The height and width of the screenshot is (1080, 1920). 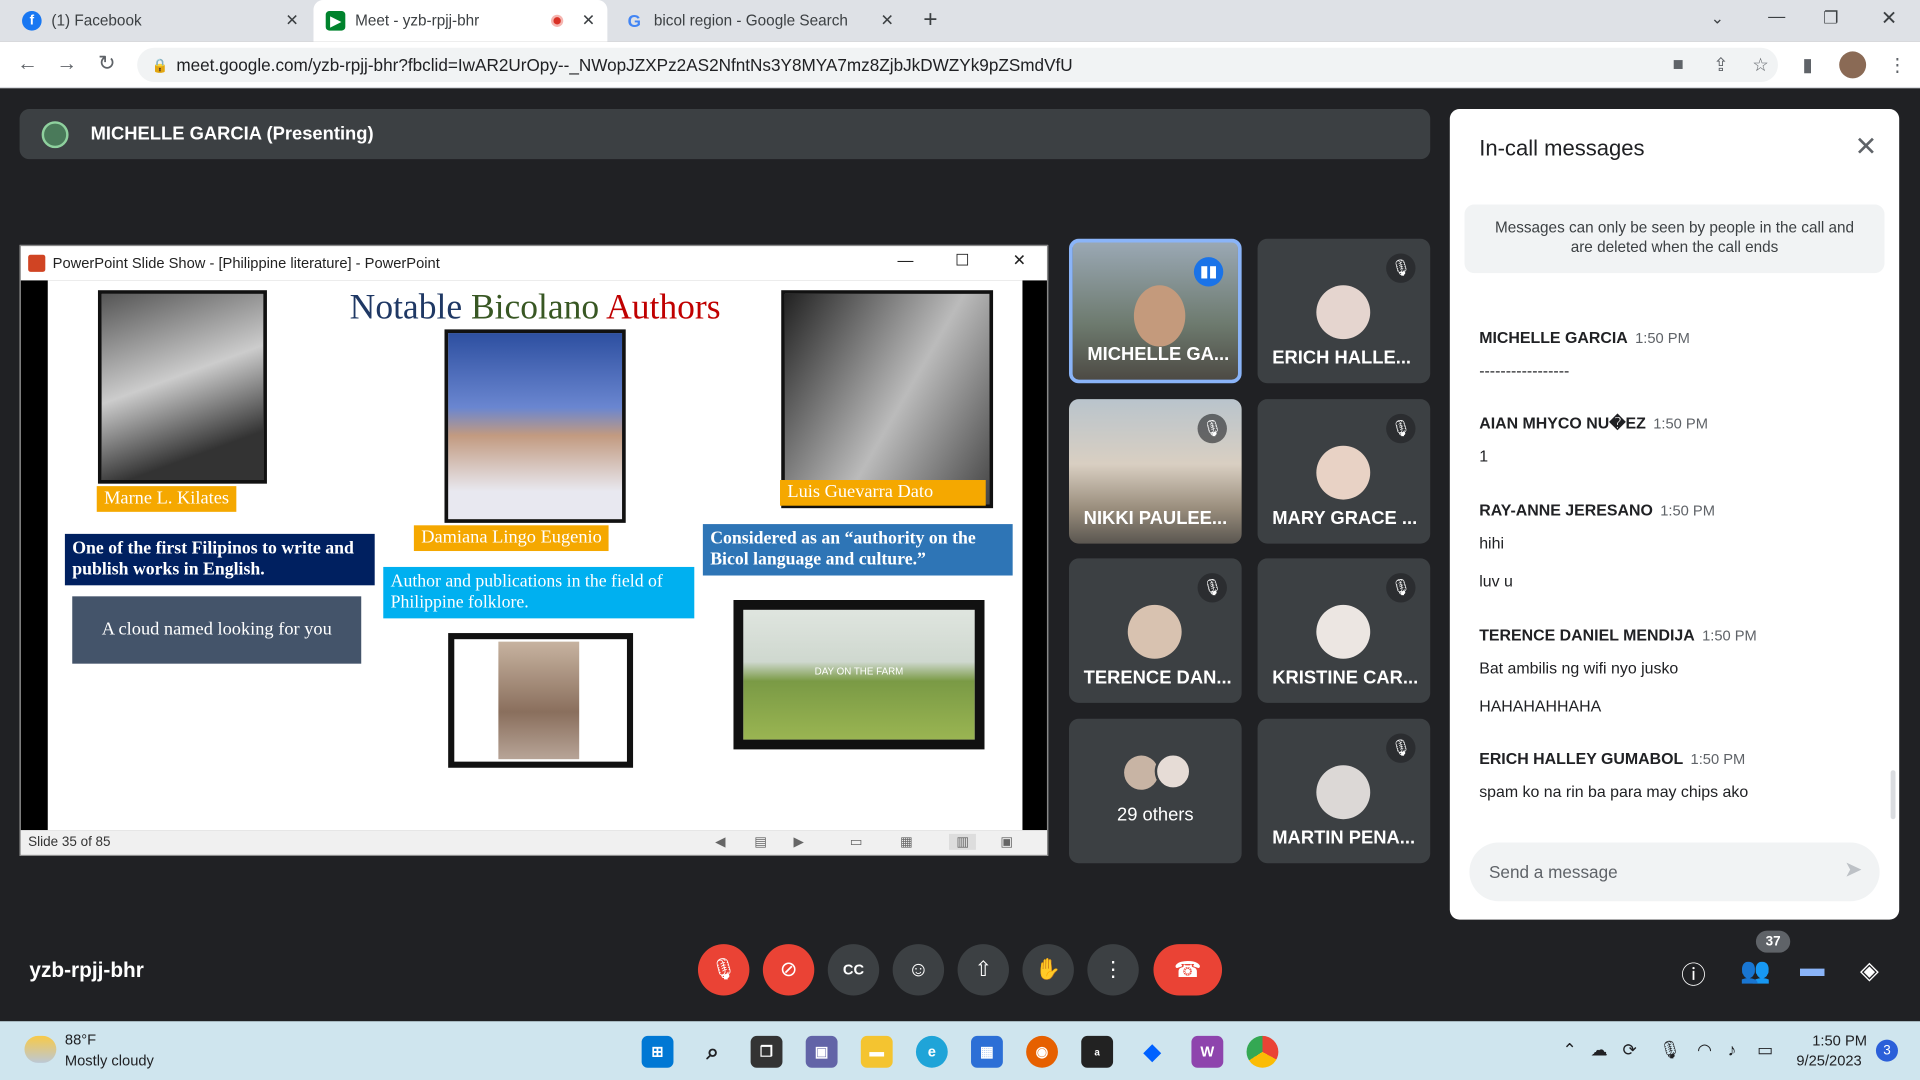 What do you see at coordinates (1866, 147) in the screenshot?
I see `close-chat-icon: ✕` at bounding box center [1866, 147].